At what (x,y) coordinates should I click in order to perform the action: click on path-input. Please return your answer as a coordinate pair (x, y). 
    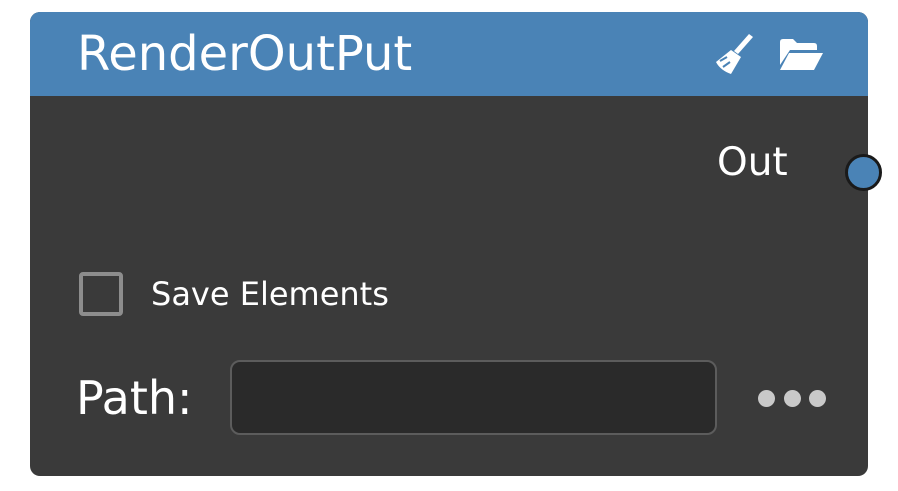
    Looking at the image, I should click on (473, 397).